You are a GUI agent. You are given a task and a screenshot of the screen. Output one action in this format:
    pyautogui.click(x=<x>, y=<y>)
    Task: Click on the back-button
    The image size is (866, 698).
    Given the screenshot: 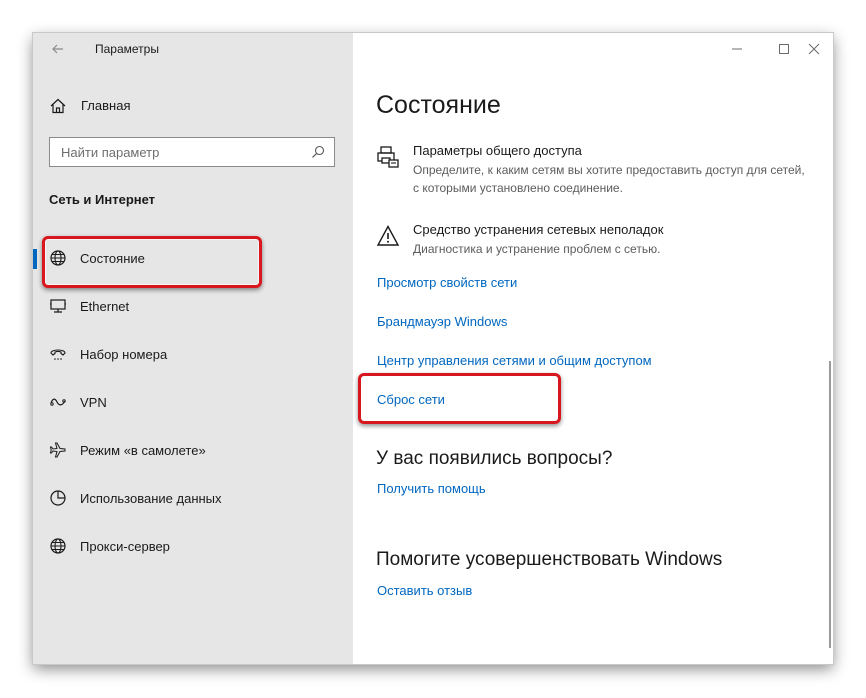 What is the action you would take?
    pyautogui.click(x=58, y=49)
    